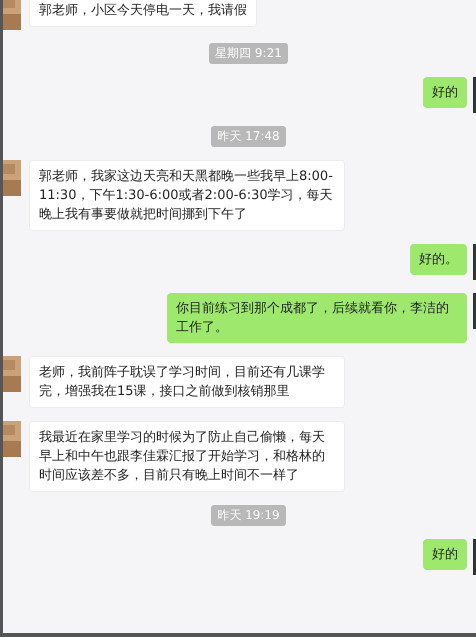 The image size is (476, 637). What do you see at coordinates (187, 195) in the screenshot?
I see `message-bubble: 郭老师，我家这边天亮和天黑都晚一些我早上8:00-11:30，下午1:30-6:00或者2:00-6:30学习，每天晚上我有事要做就把时间挪到下午了` at bounding box center [187, 195].